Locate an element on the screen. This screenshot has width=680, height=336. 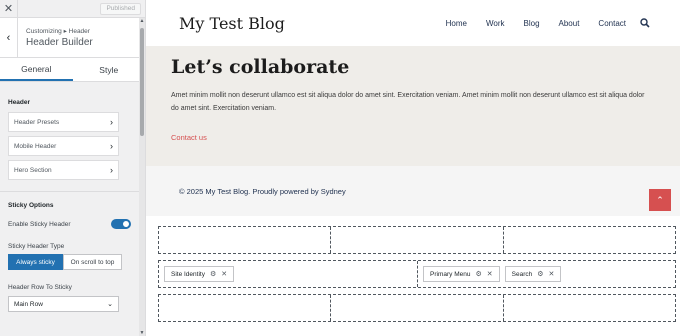
search-icon is located at coordinates (645, 23).